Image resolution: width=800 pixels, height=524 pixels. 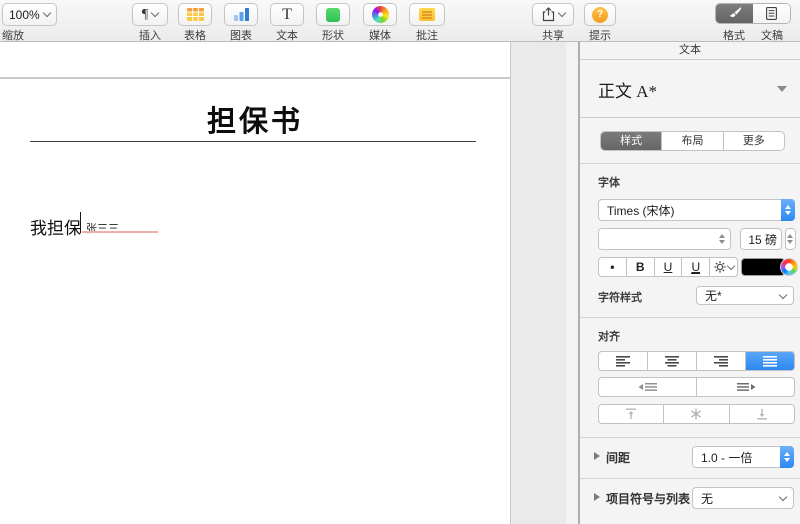 I want to click on align-justify-icon, so click(x=770, y=361).